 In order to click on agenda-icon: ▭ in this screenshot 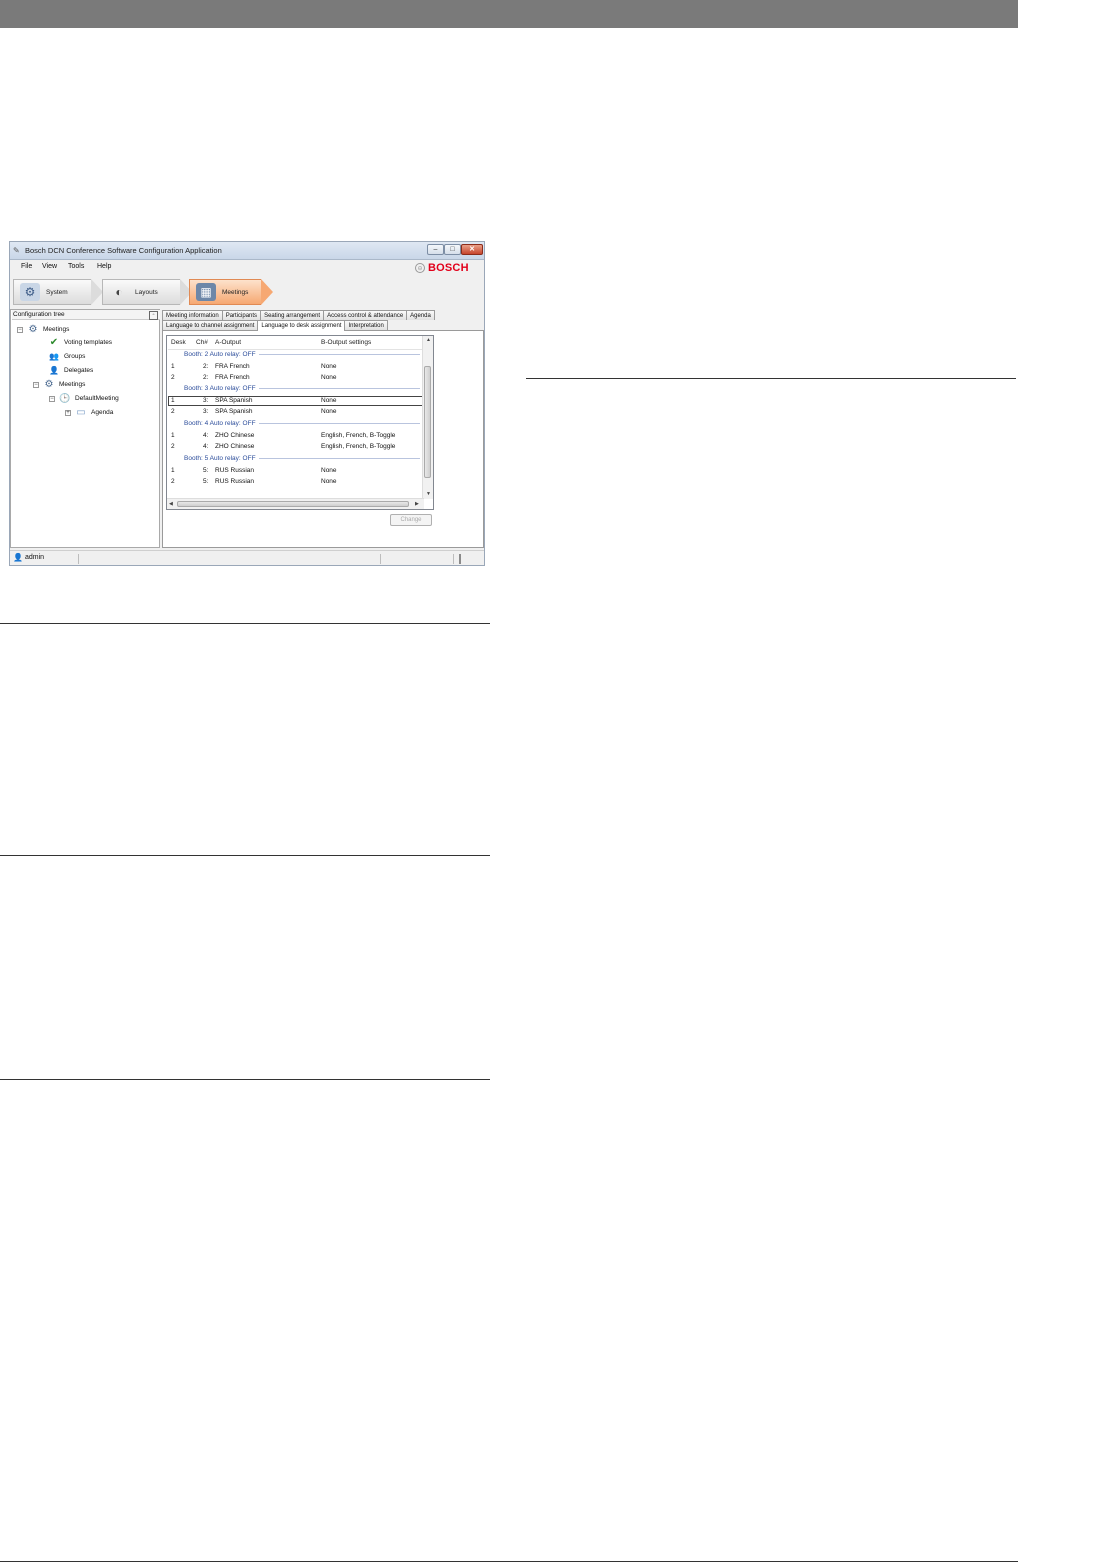, I will do `click(81, 412)`.